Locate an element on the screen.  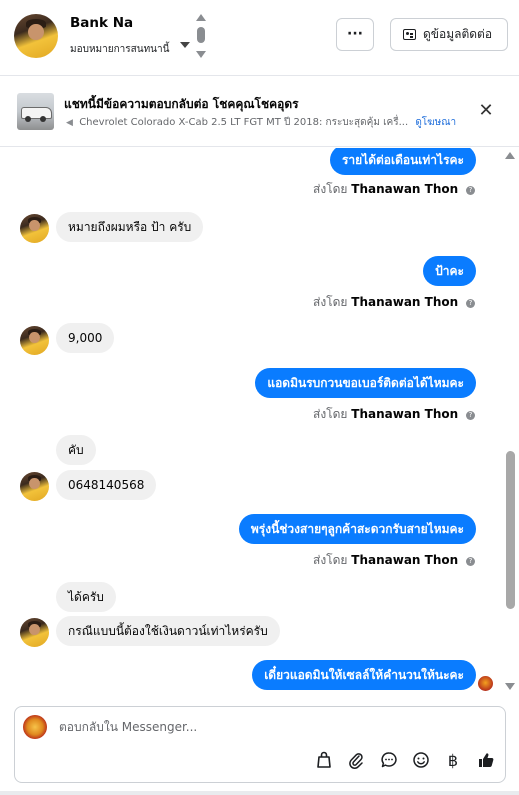
baht-icon: ฿ is located at coordinates (453, 761).